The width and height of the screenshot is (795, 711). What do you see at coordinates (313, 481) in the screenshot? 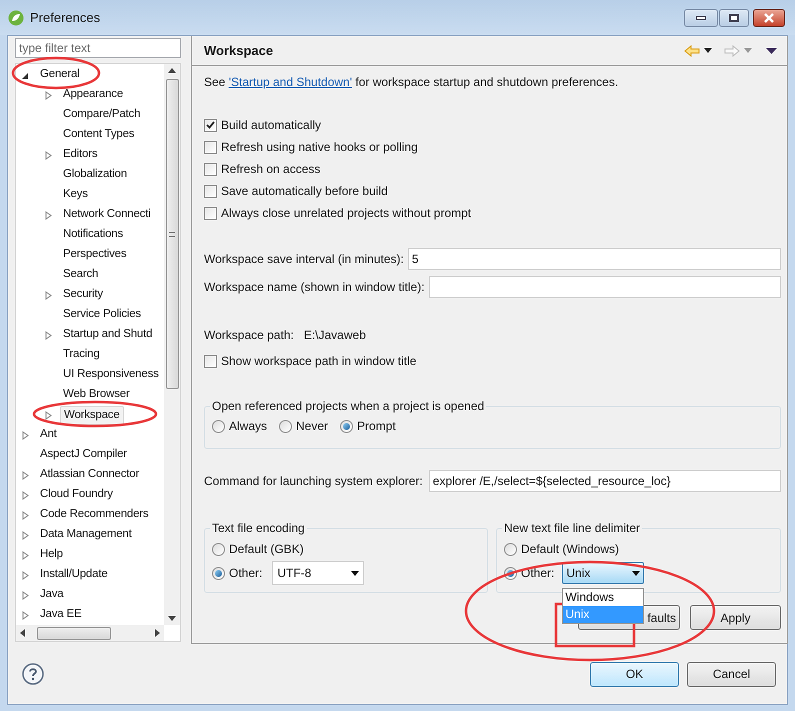
I see `field-label: Command for launching system explorer:` at bounding box center [313, 481].